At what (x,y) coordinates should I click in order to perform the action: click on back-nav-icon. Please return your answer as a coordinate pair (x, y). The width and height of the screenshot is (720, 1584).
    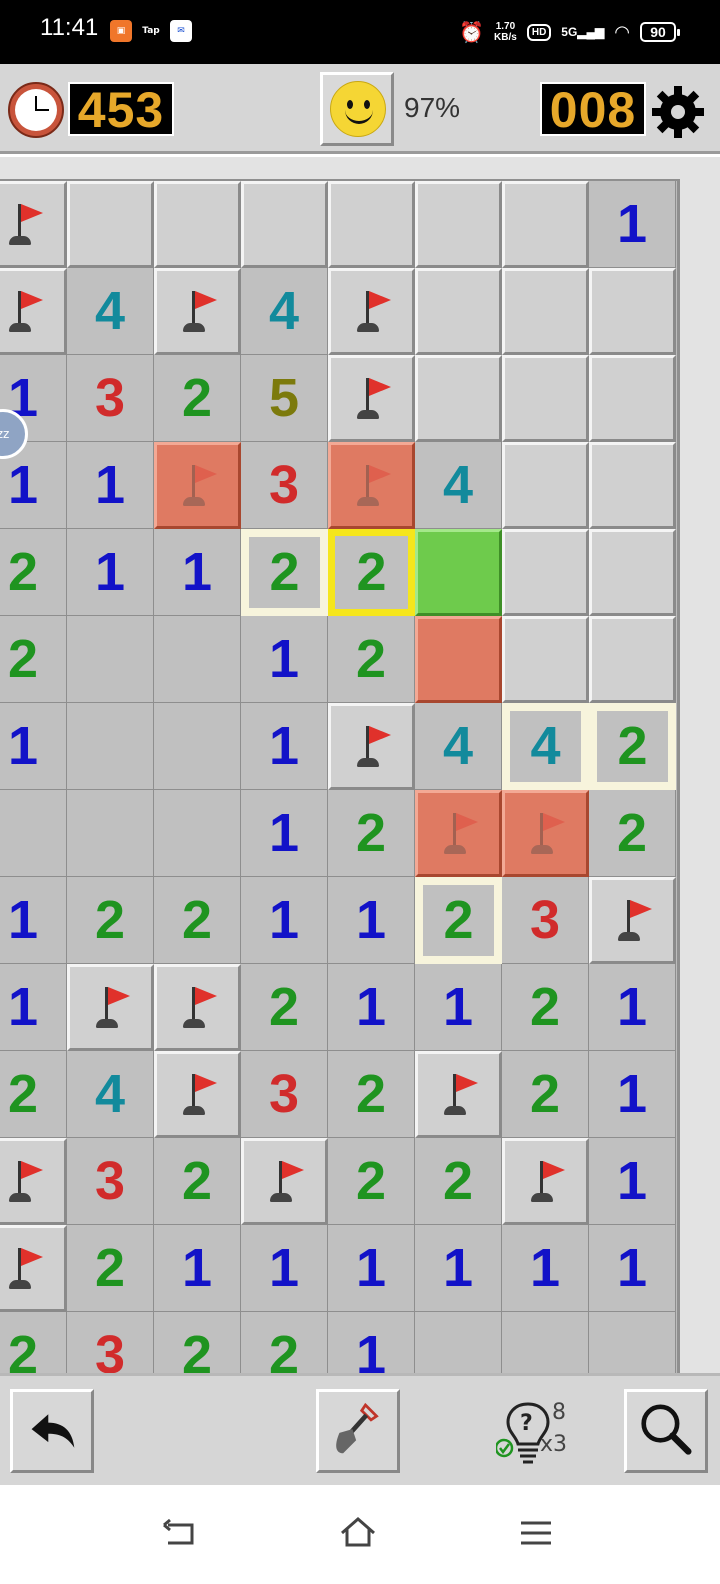
    Looking at the image, I should click on (180, 1533).